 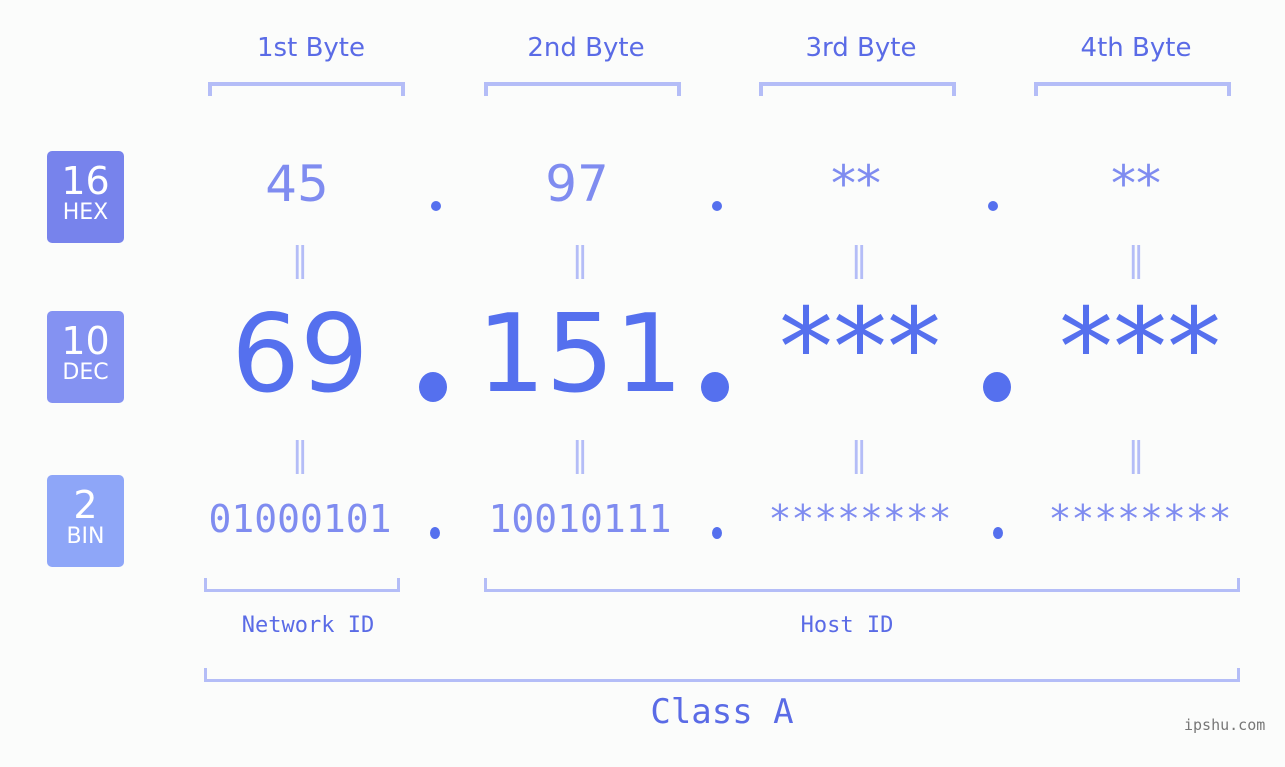 What do you see at coordinates (859, 260) in the screenshot?
I see `equals-hex-dec-3: ‖` at bounding box center [859, 260].